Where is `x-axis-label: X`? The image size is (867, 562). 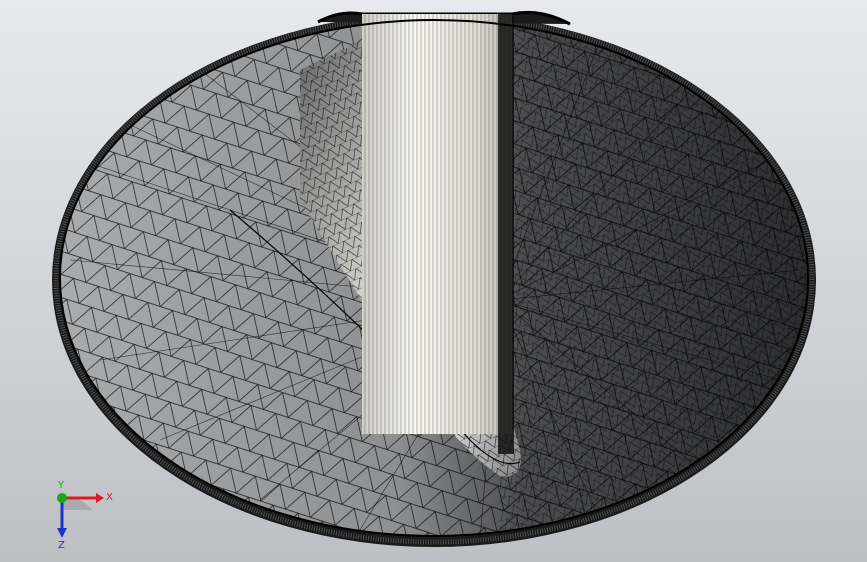 x-axis-label: X is located at coordinates (109, 497).